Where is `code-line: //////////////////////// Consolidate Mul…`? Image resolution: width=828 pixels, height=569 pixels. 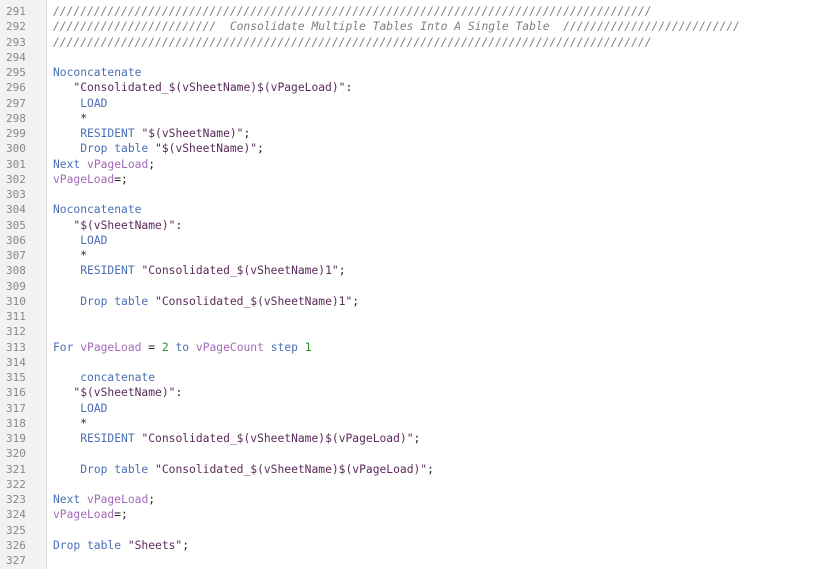
code-line: //////////////////////// Consolidate Mul… is located at coordinates (440, 26).